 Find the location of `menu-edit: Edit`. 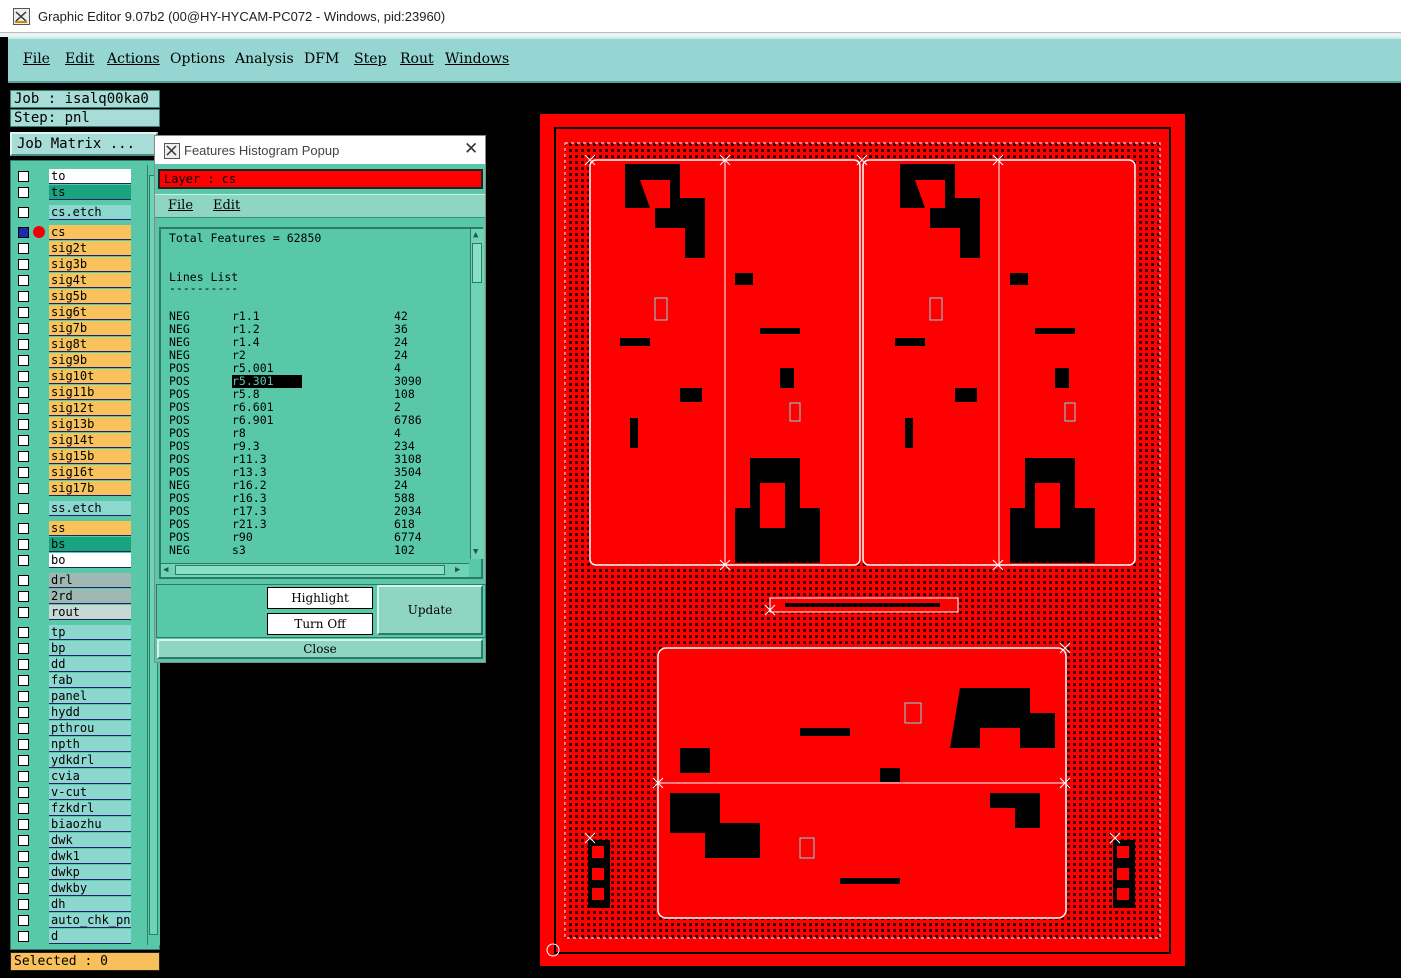

menu-edit: Edit is located at coordinates (79, 59).